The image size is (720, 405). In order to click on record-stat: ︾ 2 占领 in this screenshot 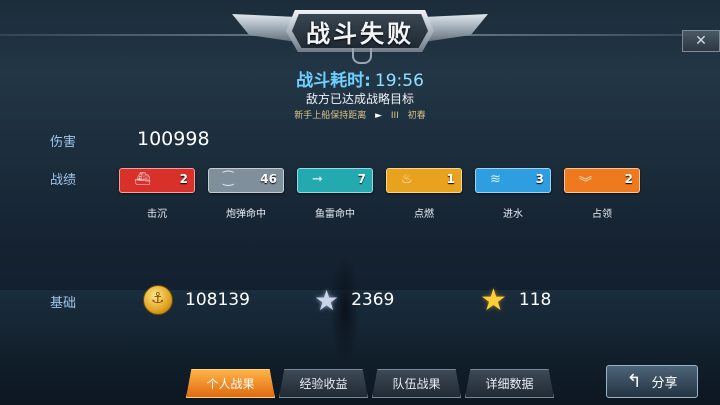, I will do `click(602, 194)`.